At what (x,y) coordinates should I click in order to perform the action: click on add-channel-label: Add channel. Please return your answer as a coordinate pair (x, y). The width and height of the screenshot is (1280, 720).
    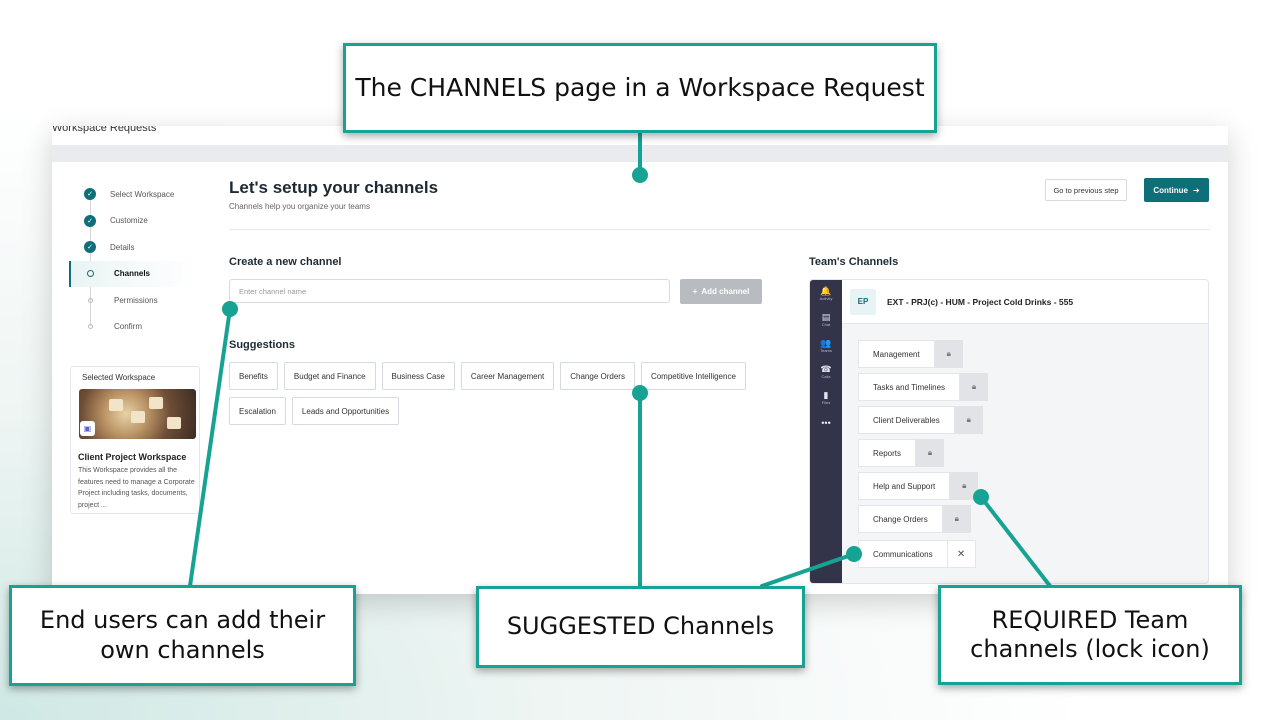
    Looking at the image, I should click on (725, 291).